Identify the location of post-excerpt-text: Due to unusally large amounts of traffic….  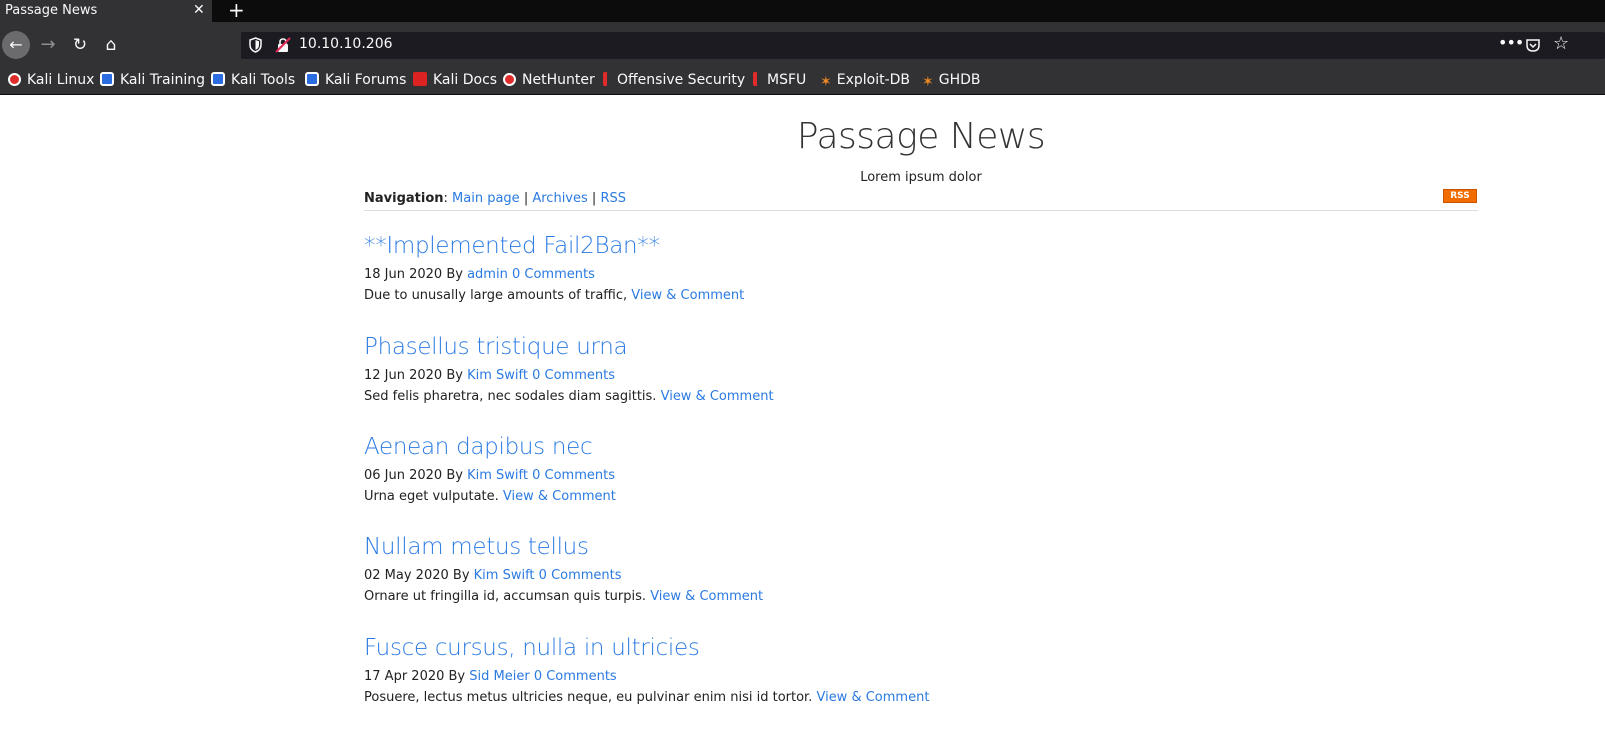
(496, 295).